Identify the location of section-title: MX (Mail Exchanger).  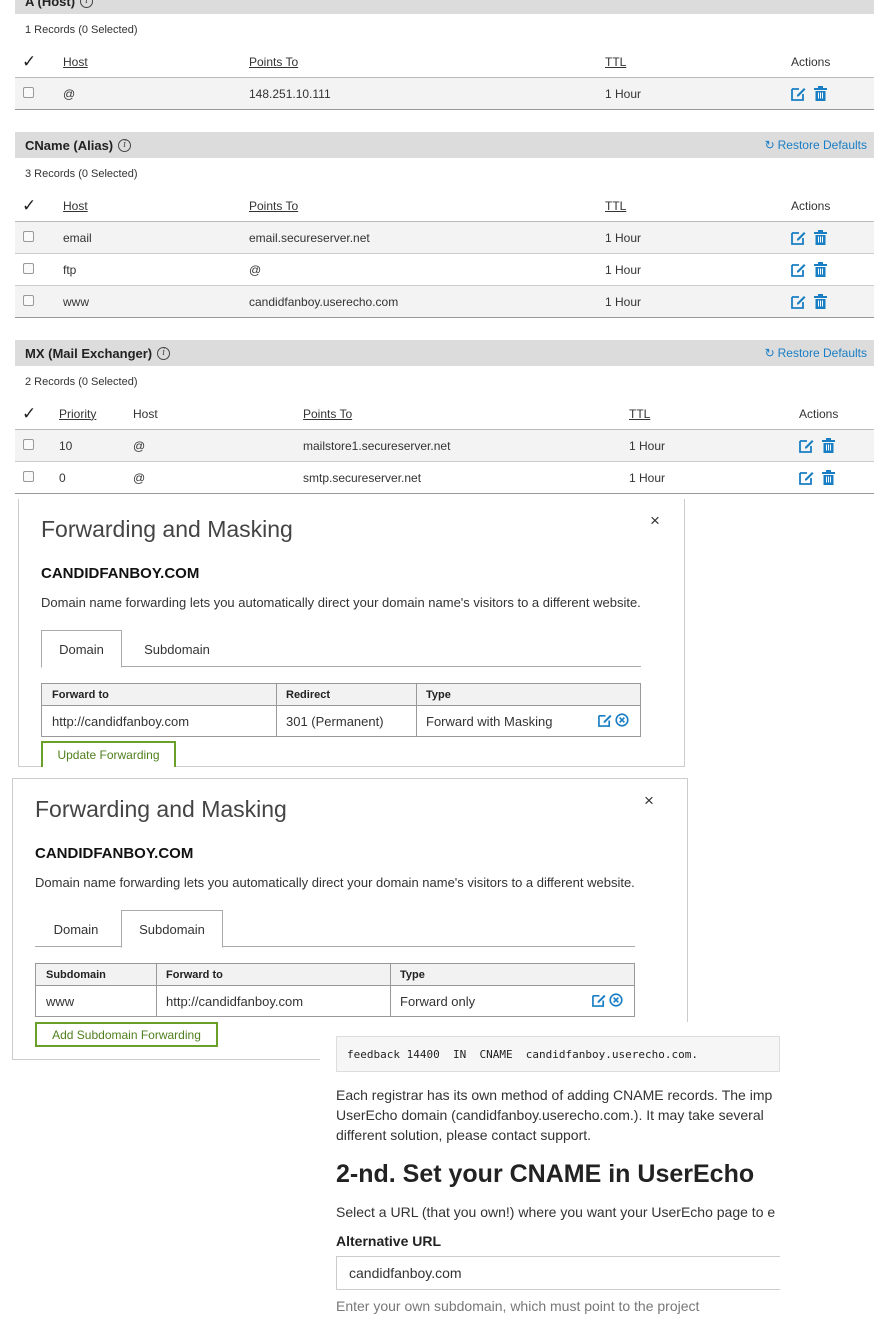
(89, 353).